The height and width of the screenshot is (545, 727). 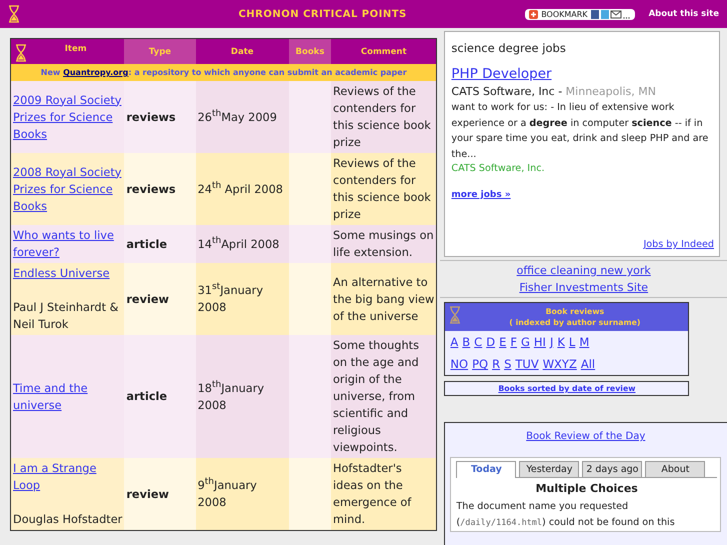 I want to click on letter-link: R, so click(x=496, y=364).